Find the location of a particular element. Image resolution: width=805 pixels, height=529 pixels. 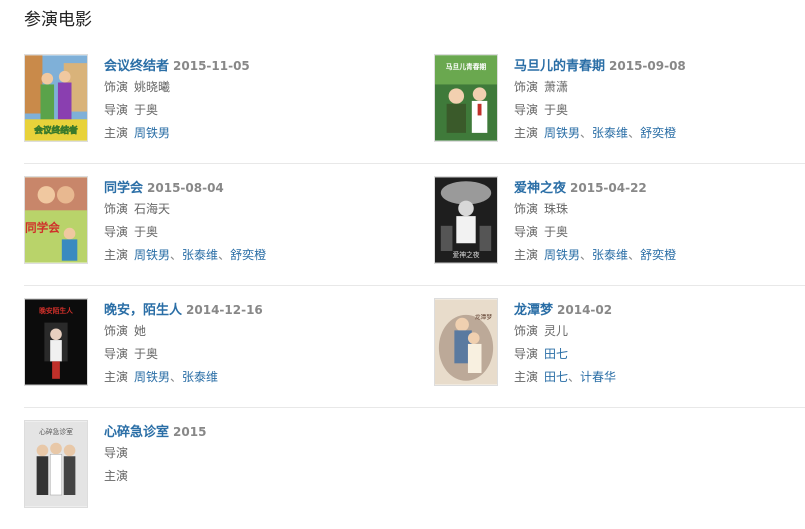

role-value: 石海天 is located at coordinates (152, 209).